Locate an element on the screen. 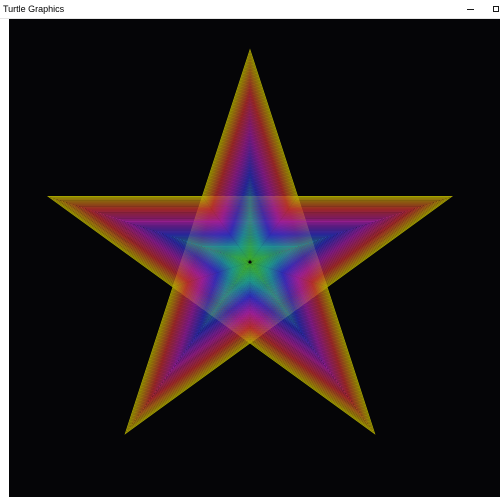  minimize-button is located at coordinates (470, 9).